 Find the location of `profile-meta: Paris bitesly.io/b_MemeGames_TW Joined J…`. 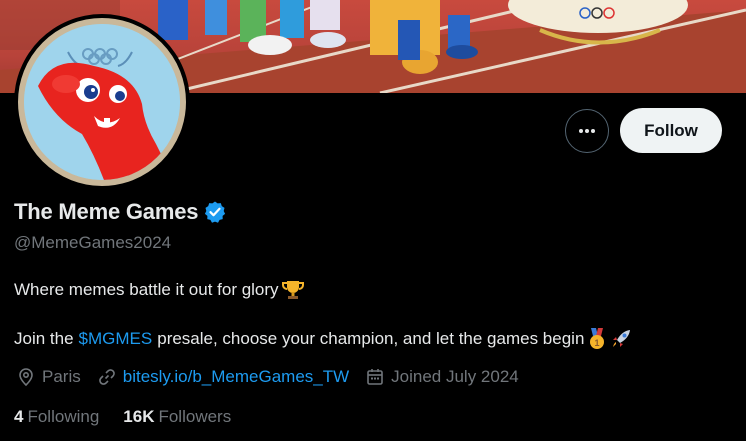

profile-meta: Paris bitesly.io/b_MemeGames_TW Joined J… is located at coordinates (275, 377).